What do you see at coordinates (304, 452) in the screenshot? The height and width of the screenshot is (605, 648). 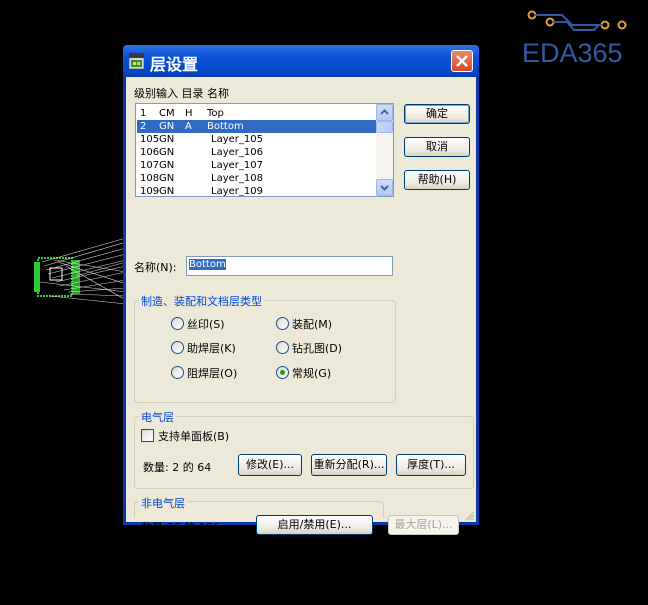 I see `electrical-layer-group` at bounding box center [304, 452].